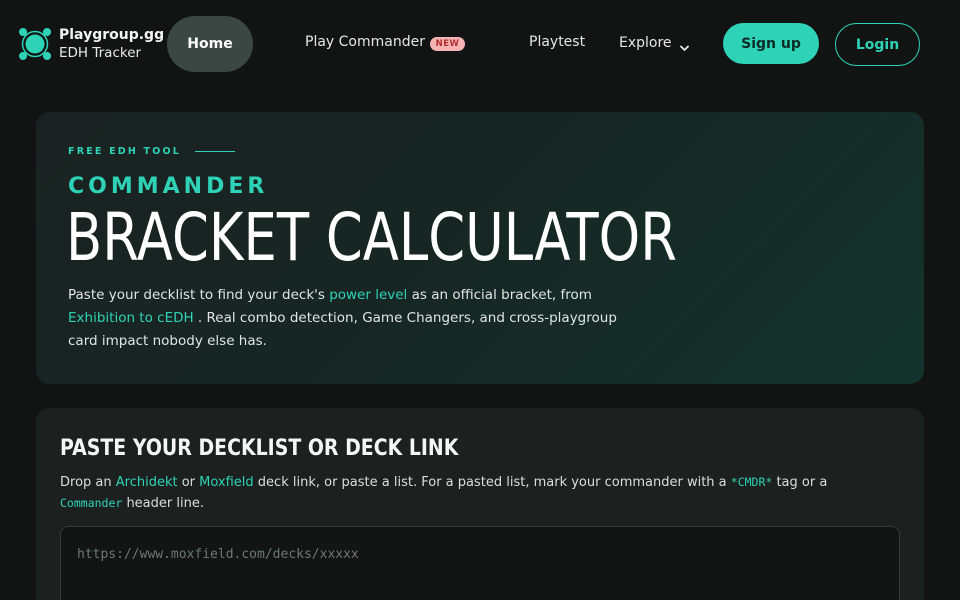 This screenshot has width=960, height=600. I want to click on nav-home-link: Home, so click(210, 44).